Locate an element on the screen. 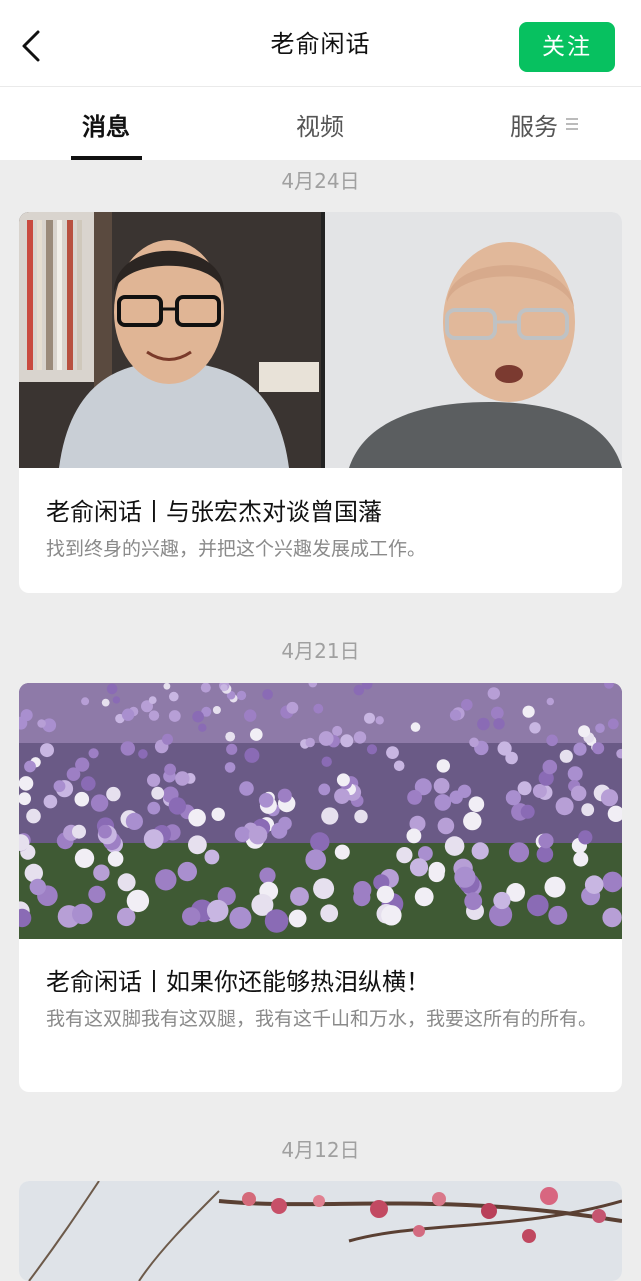 The height and width of the screenshot is (1281, 641). article-title: 老俞闲话丨与张宏杰对谈曾国藩 is located at coordinates (214, 512).